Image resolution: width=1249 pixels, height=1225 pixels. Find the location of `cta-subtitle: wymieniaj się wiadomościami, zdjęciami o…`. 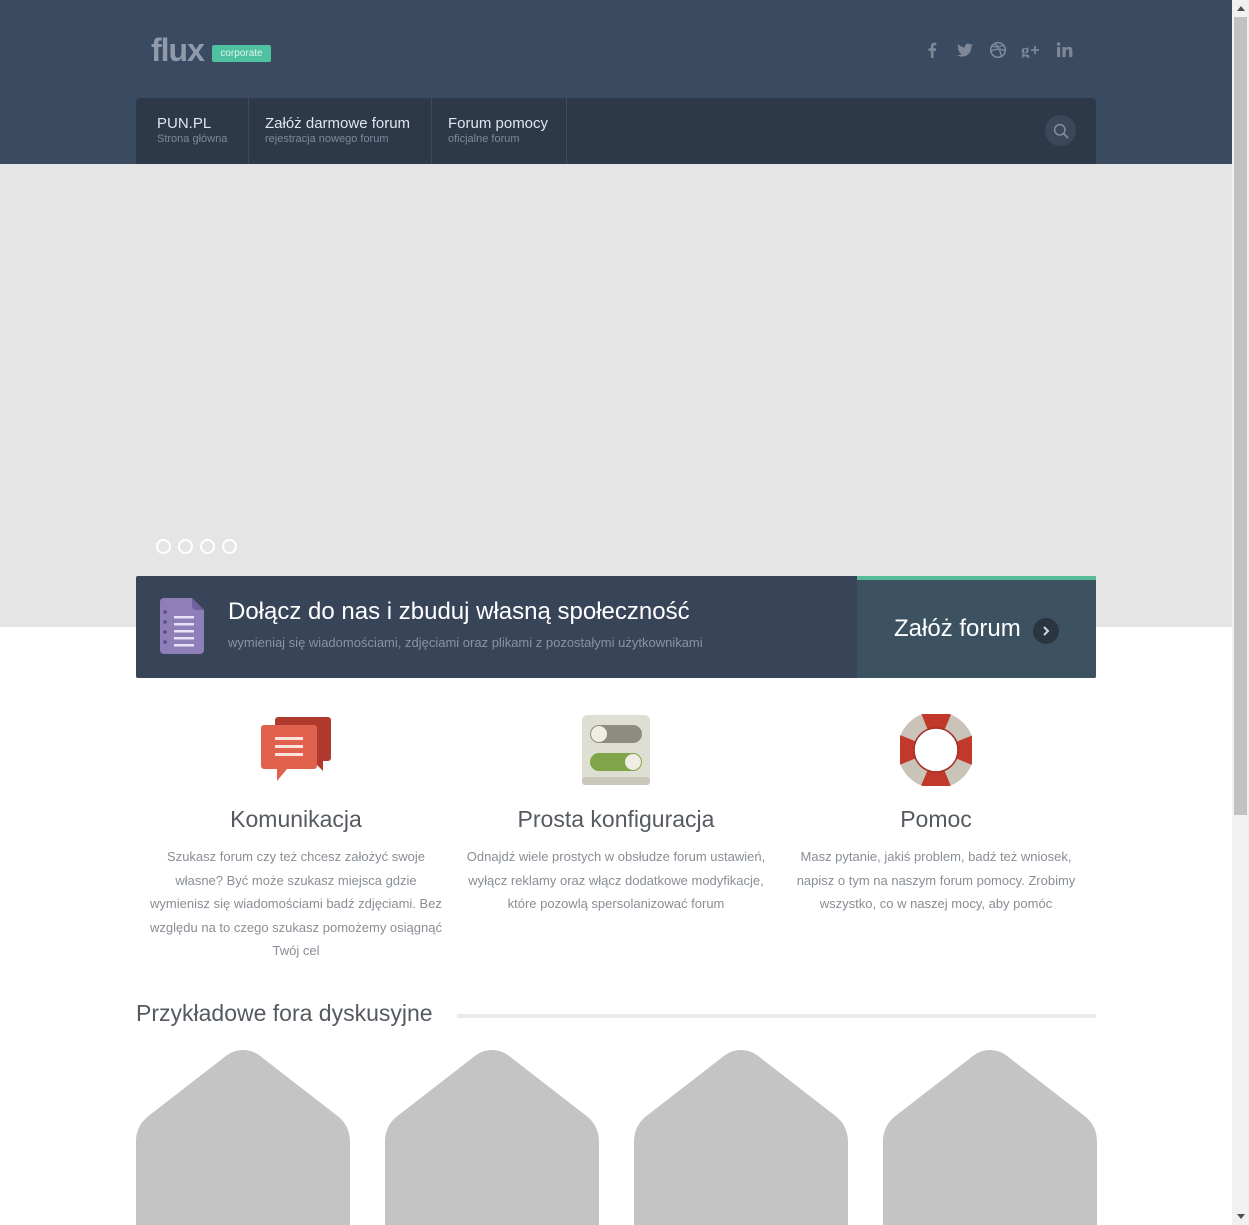

cta-subtitle: wymieniaj się wiadomościami, zdjęciami o… is located at coordinates (465, 642).